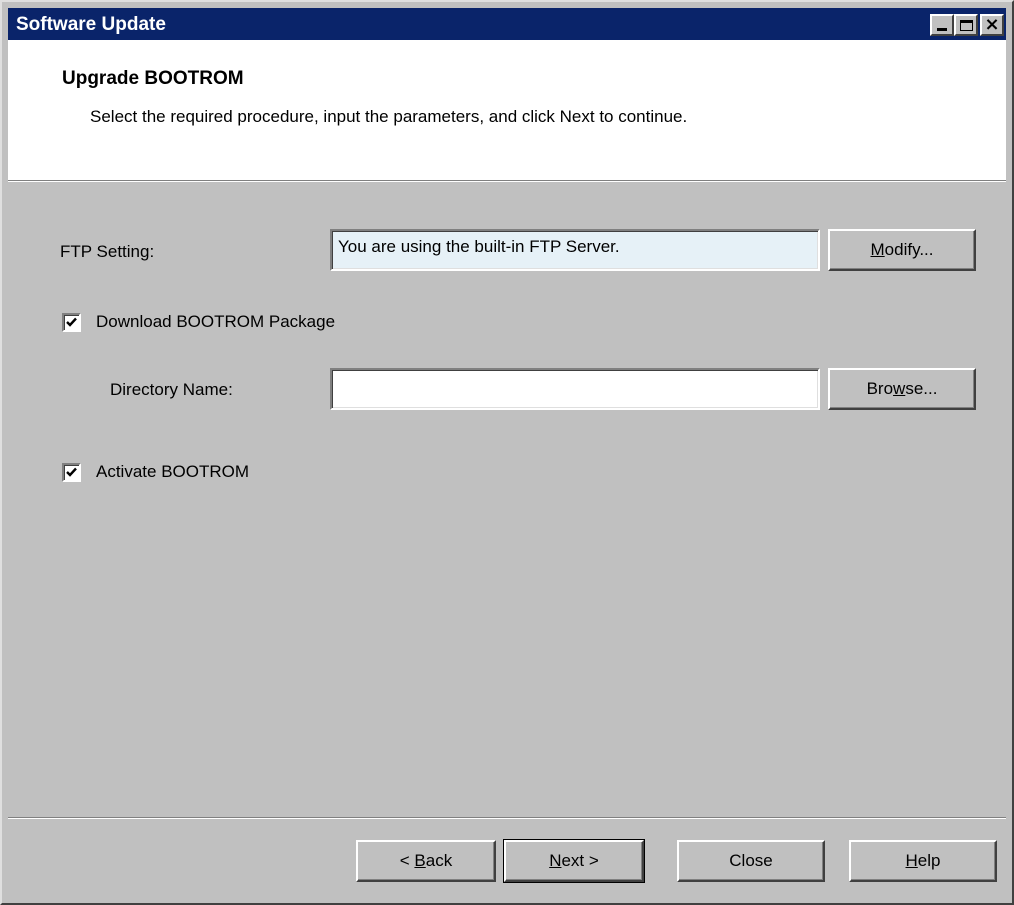  I want to click on back-button: < Back, so click(426, 861).